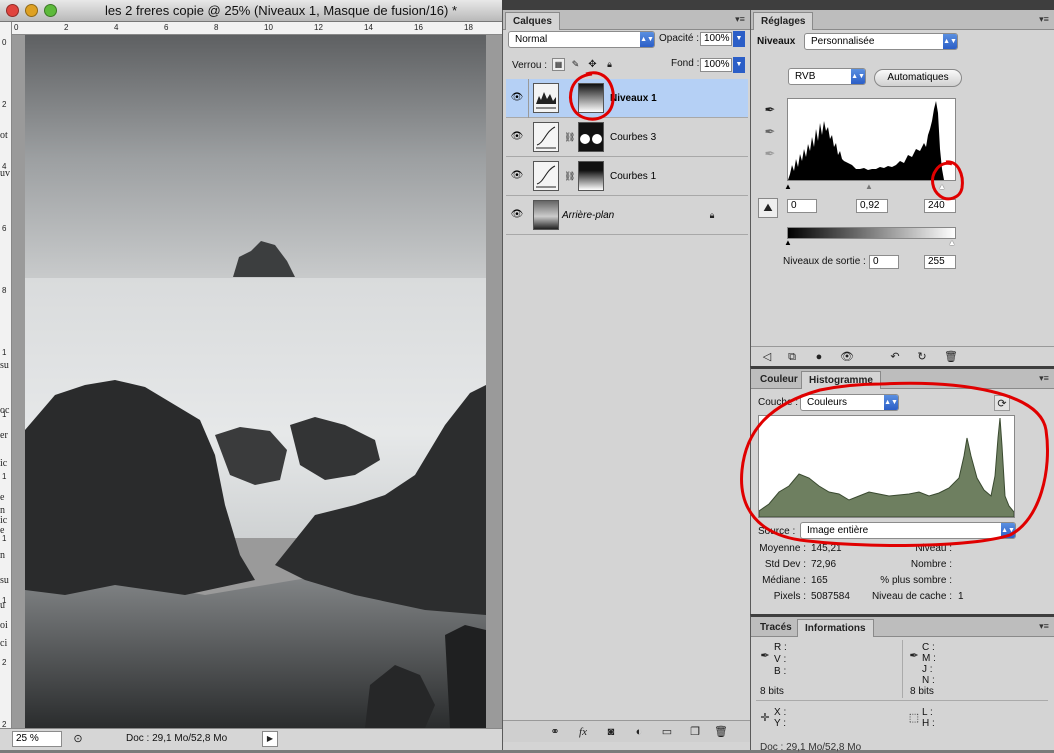 This screenshot has width=1054, height=753. Describe the element at coordinates (588, 215) in the screenshot. I see `layer-name: Arrière-plan` at that location.